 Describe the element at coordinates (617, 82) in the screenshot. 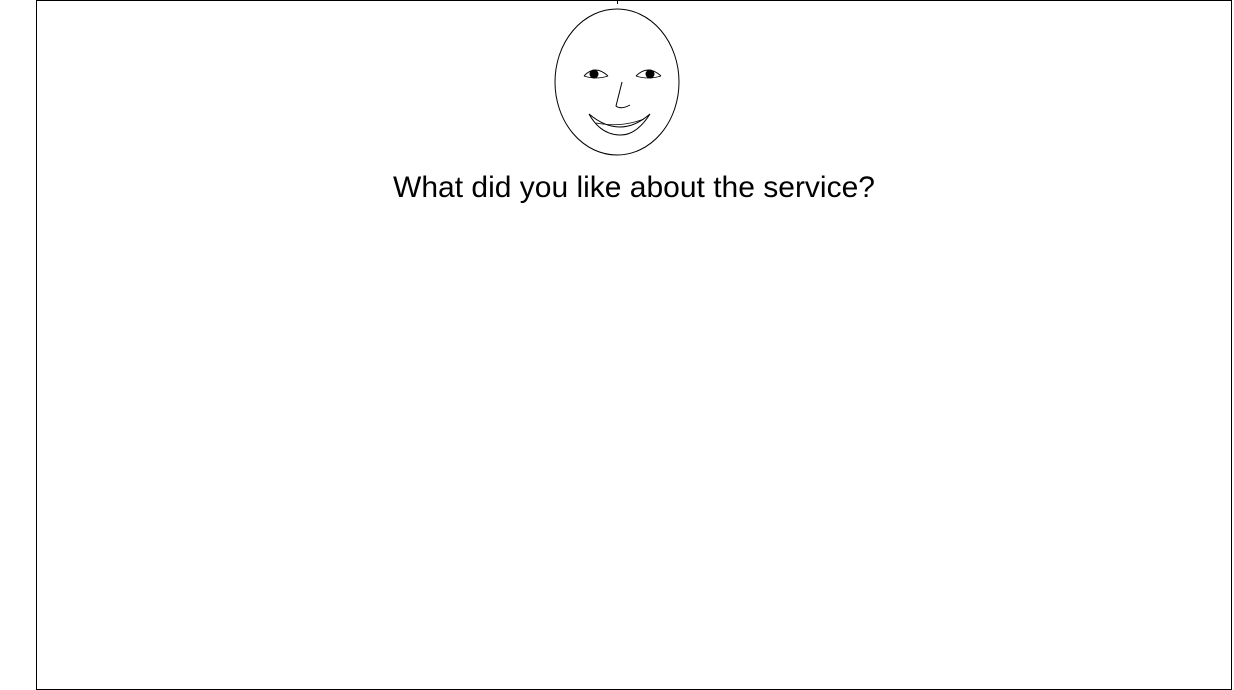

I see `smiley-face-icon` at that location.